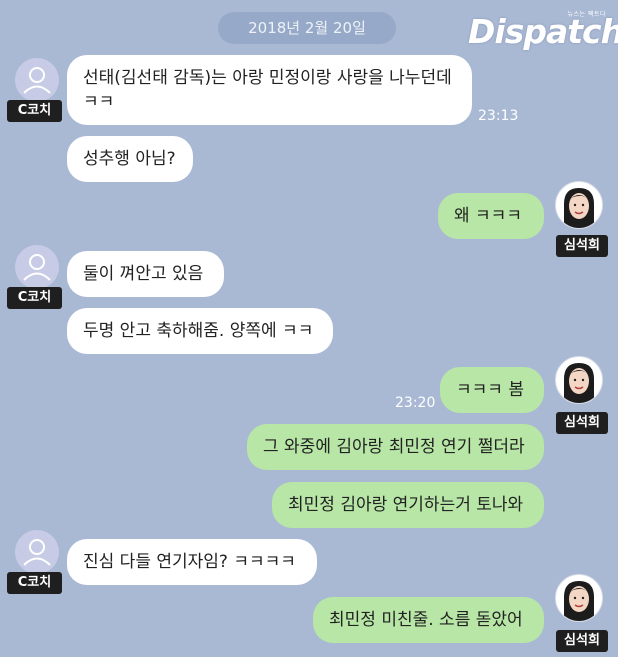  I want to click on message-time: 23:13, so click(498, 116).